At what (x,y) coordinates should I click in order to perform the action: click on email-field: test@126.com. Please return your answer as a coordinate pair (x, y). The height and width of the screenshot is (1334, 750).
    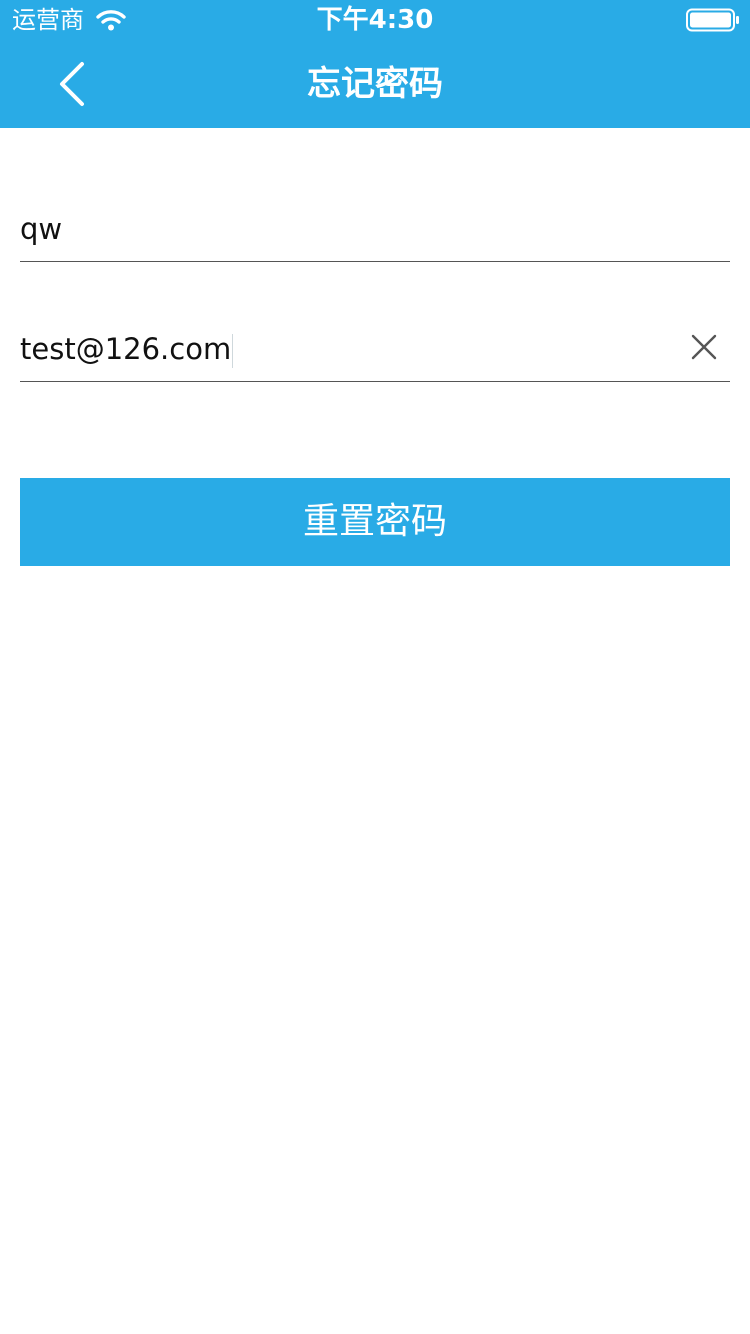
    Looking at the image, I should click on (375, 346).